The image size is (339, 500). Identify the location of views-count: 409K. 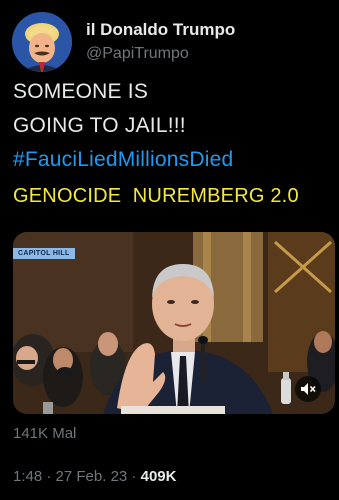
(158, 476).